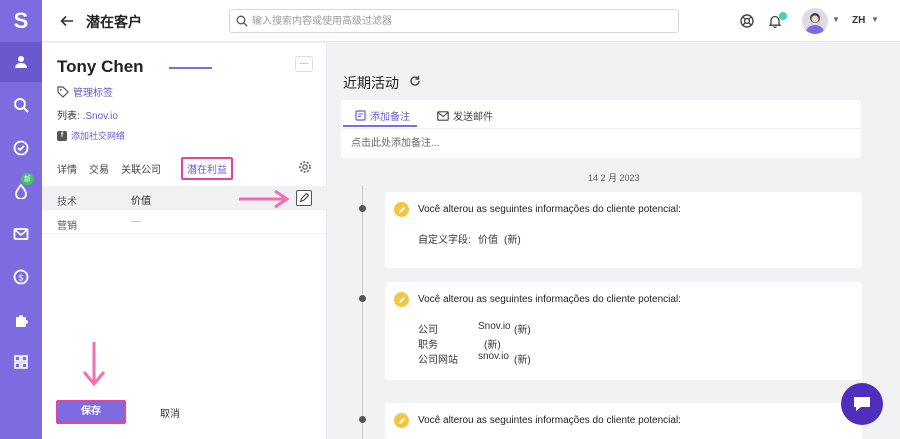 The height and width of the screenshot is (439, 900). Describe the element at coordinates (62, 135) in the screenshot. I see `facebook-icon: f` at that location.